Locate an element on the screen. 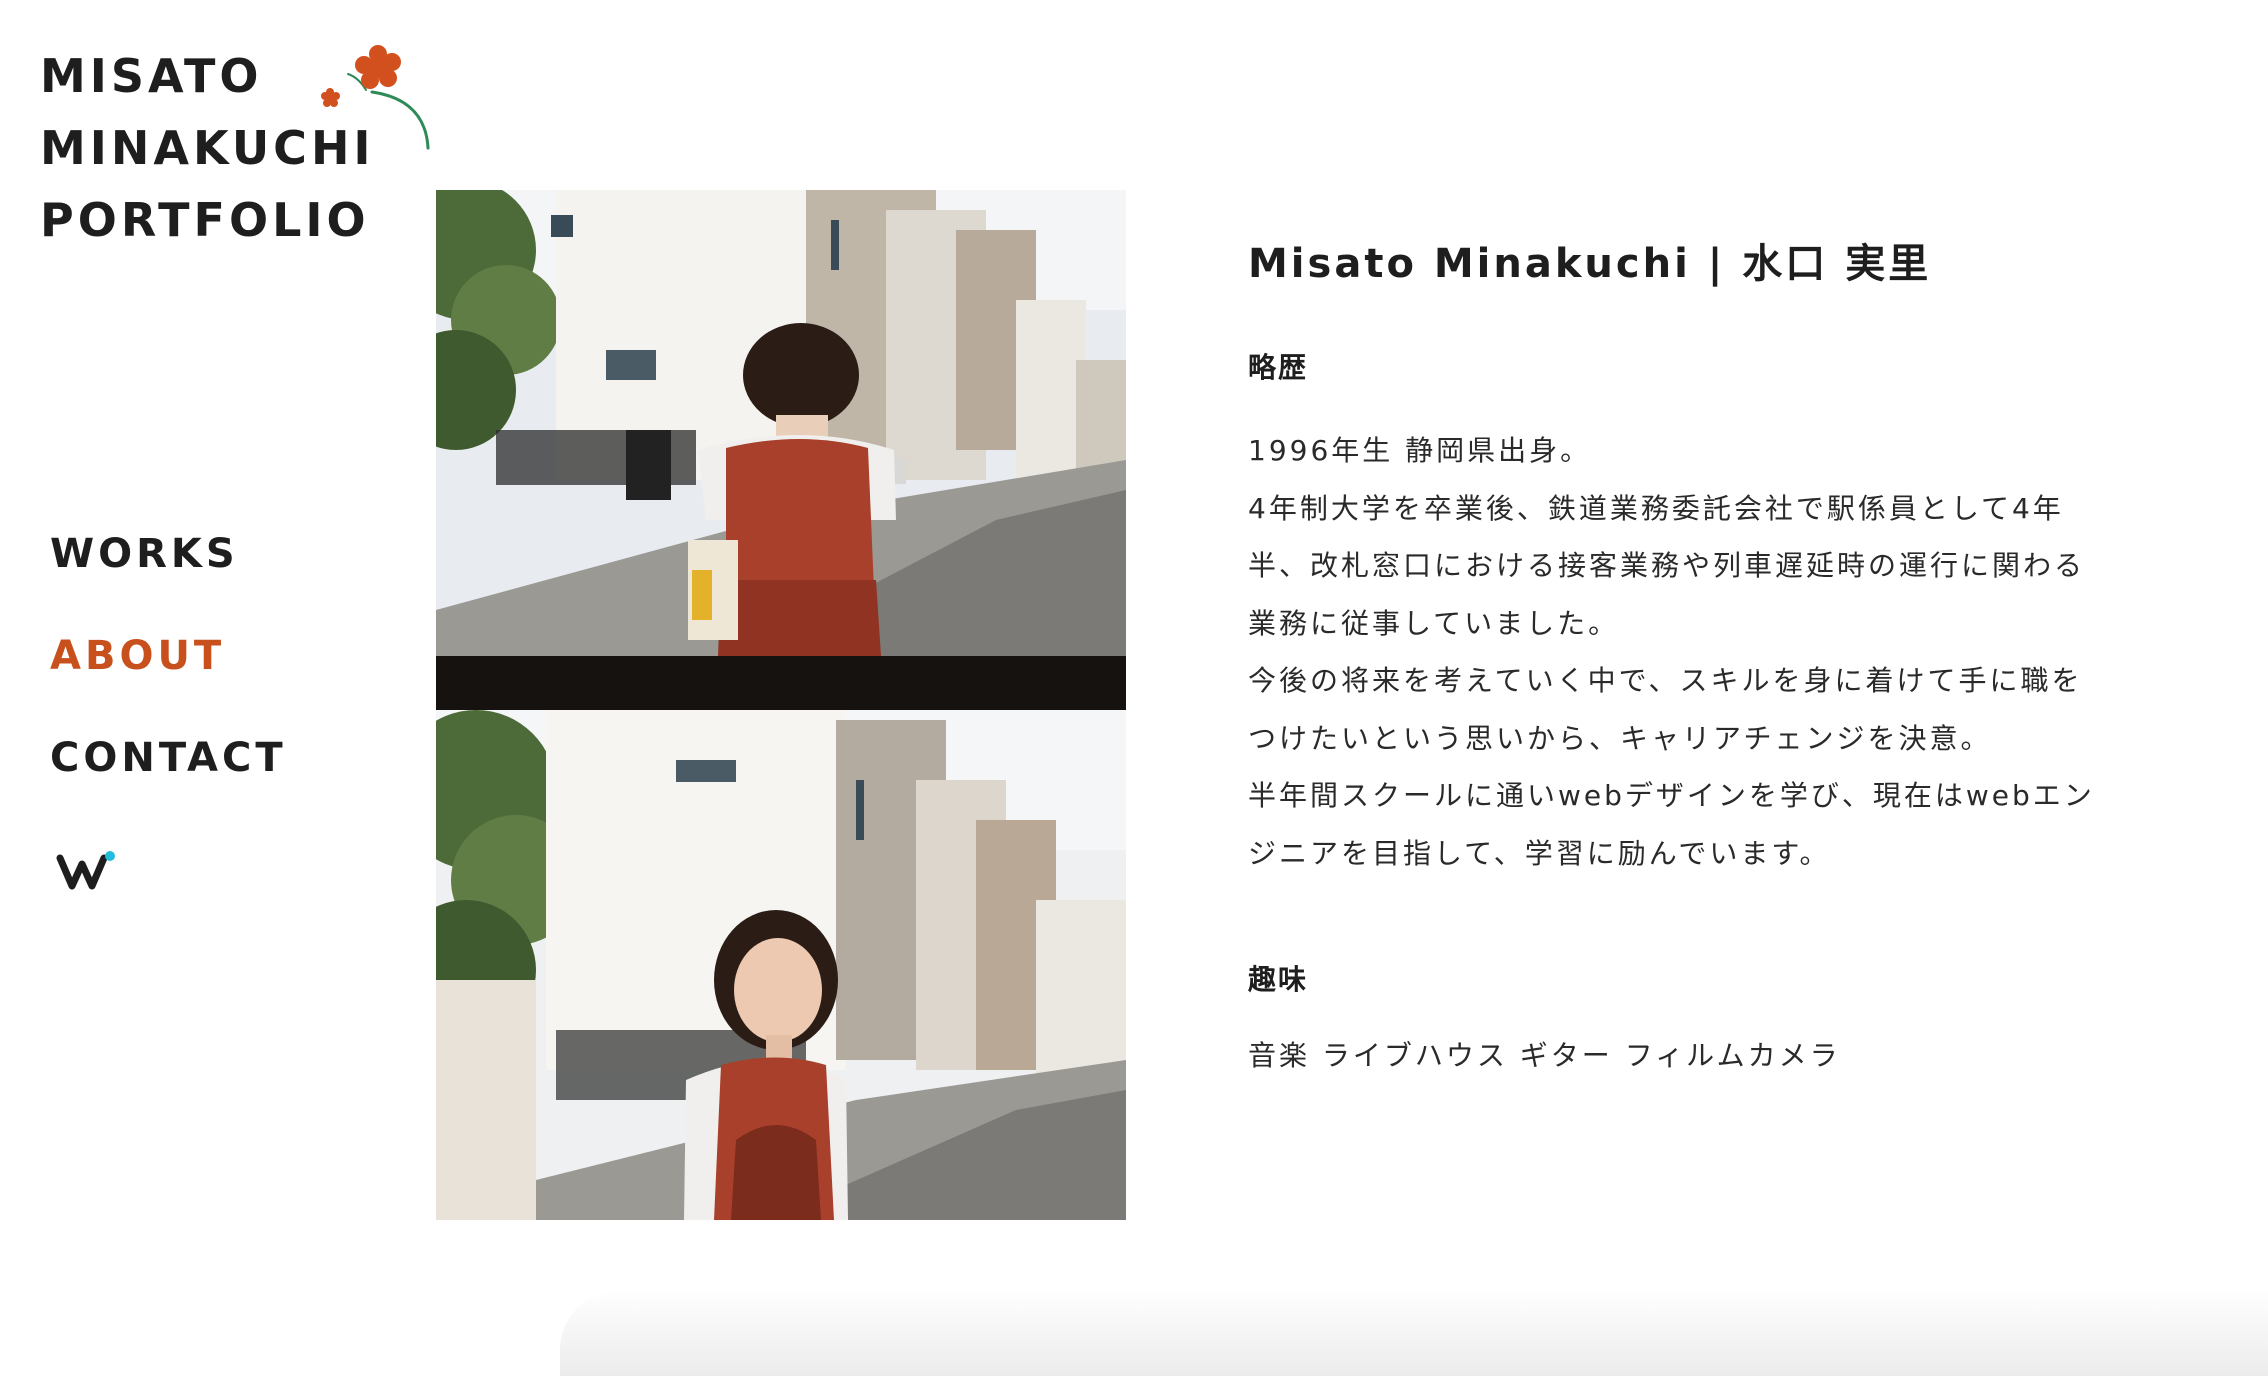 The width and height of the screenshot is (2268, 1376). nav-contact-link: CONTACT is located at coordinates (200, 758).